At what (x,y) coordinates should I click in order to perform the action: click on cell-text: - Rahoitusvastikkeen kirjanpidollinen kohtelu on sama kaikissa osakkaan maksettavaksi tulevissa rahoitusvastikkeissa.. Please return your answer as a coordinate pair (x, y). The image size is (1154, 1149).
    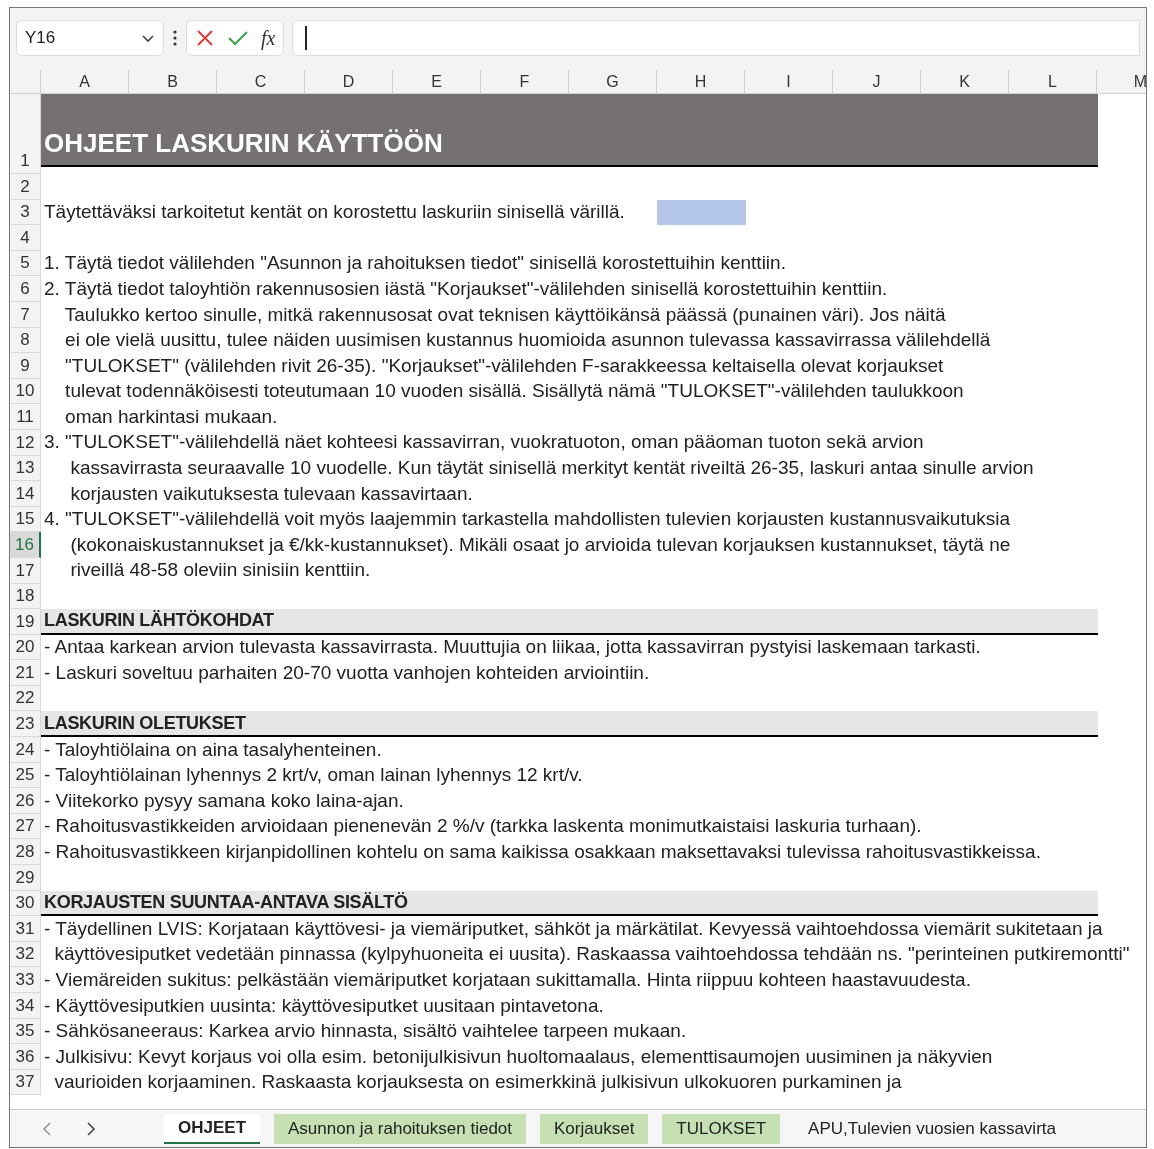
    Looking at the image, I should click on (542, 852).